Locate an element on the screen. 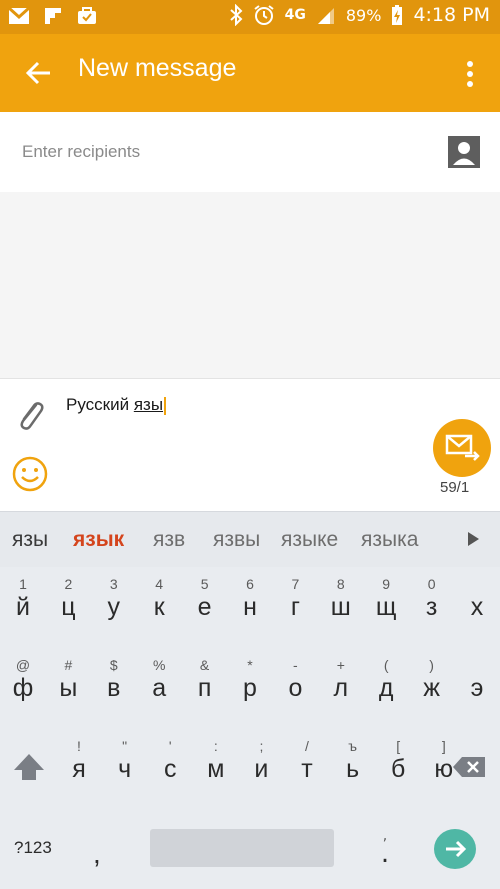  key-hint: " is located at coordinates (125, 746).